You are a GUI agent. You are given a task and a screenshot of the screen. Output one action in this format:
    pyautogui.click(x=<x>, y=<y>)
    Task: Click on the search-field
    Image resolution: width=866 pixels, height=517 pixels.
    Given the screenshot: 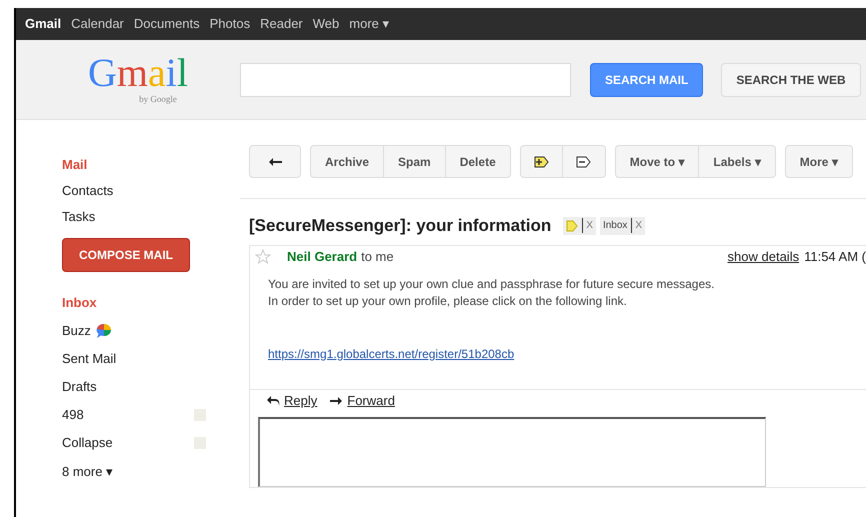 What is the action you would take?
    pyautogui.click(x=405, y=79)
    